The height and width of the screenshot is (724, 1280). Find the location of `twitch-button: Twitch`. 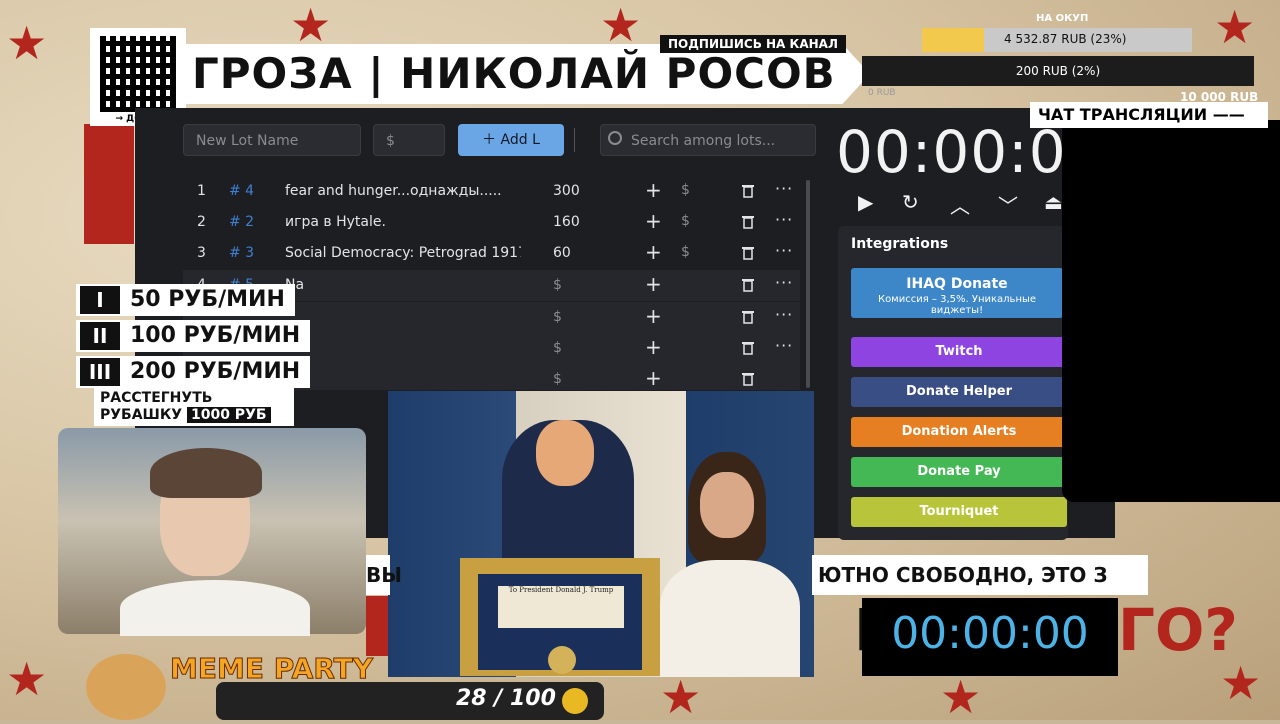

twitch-button: Twitch is located at coordinates (959, 352).